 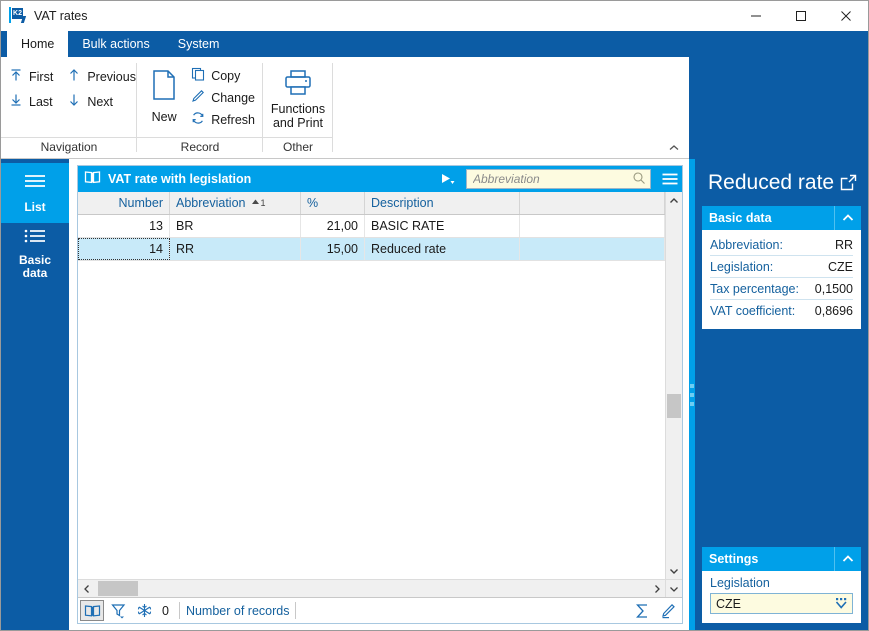 What do you see at coordinates (740, 583) in the screenshot?
I see `settings-legislation-label: Legislation` at bounding box center [740, 583].